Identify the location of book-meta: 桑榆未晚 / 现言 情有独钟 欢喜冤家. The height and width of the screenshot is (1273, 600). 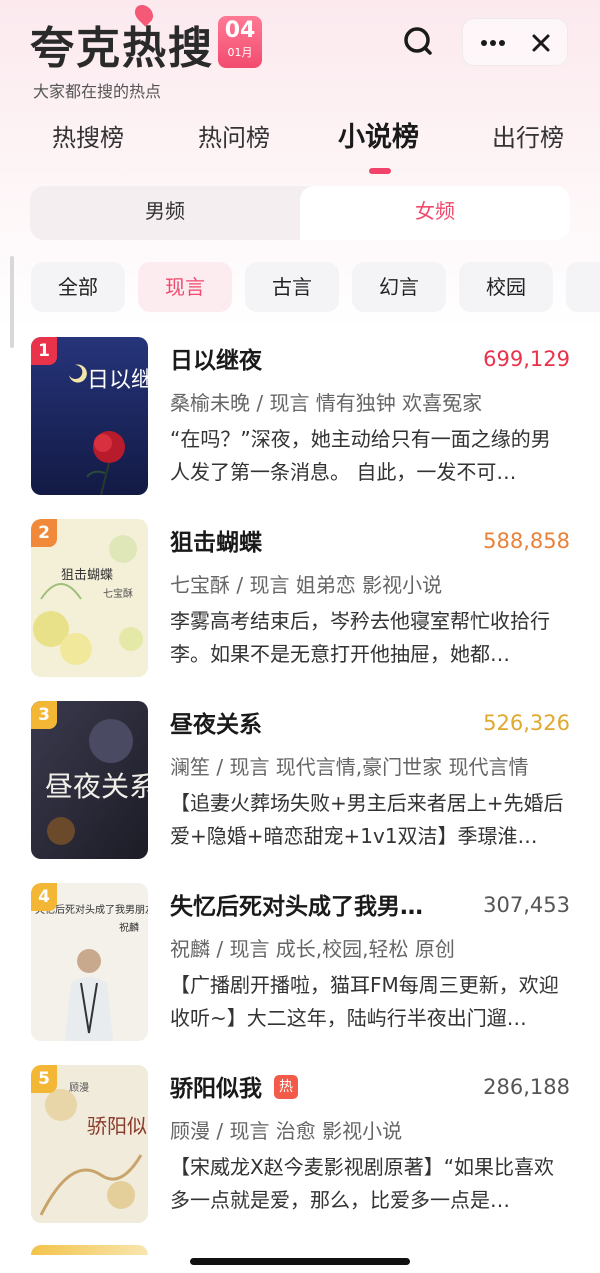
(326, 403).